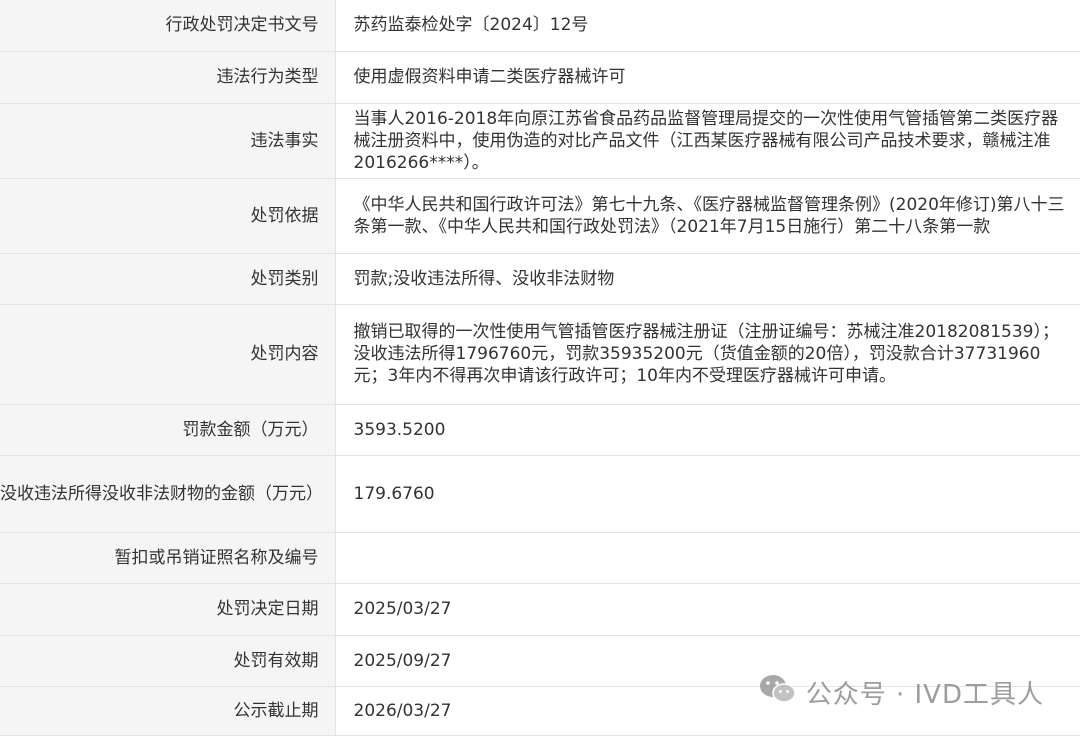 The image size is (1080, 736). Describe the element at coordinates (707, 279) in the screenshot. I see `row-value: 罚款;没收违法所得、没收非法财物` at that location.